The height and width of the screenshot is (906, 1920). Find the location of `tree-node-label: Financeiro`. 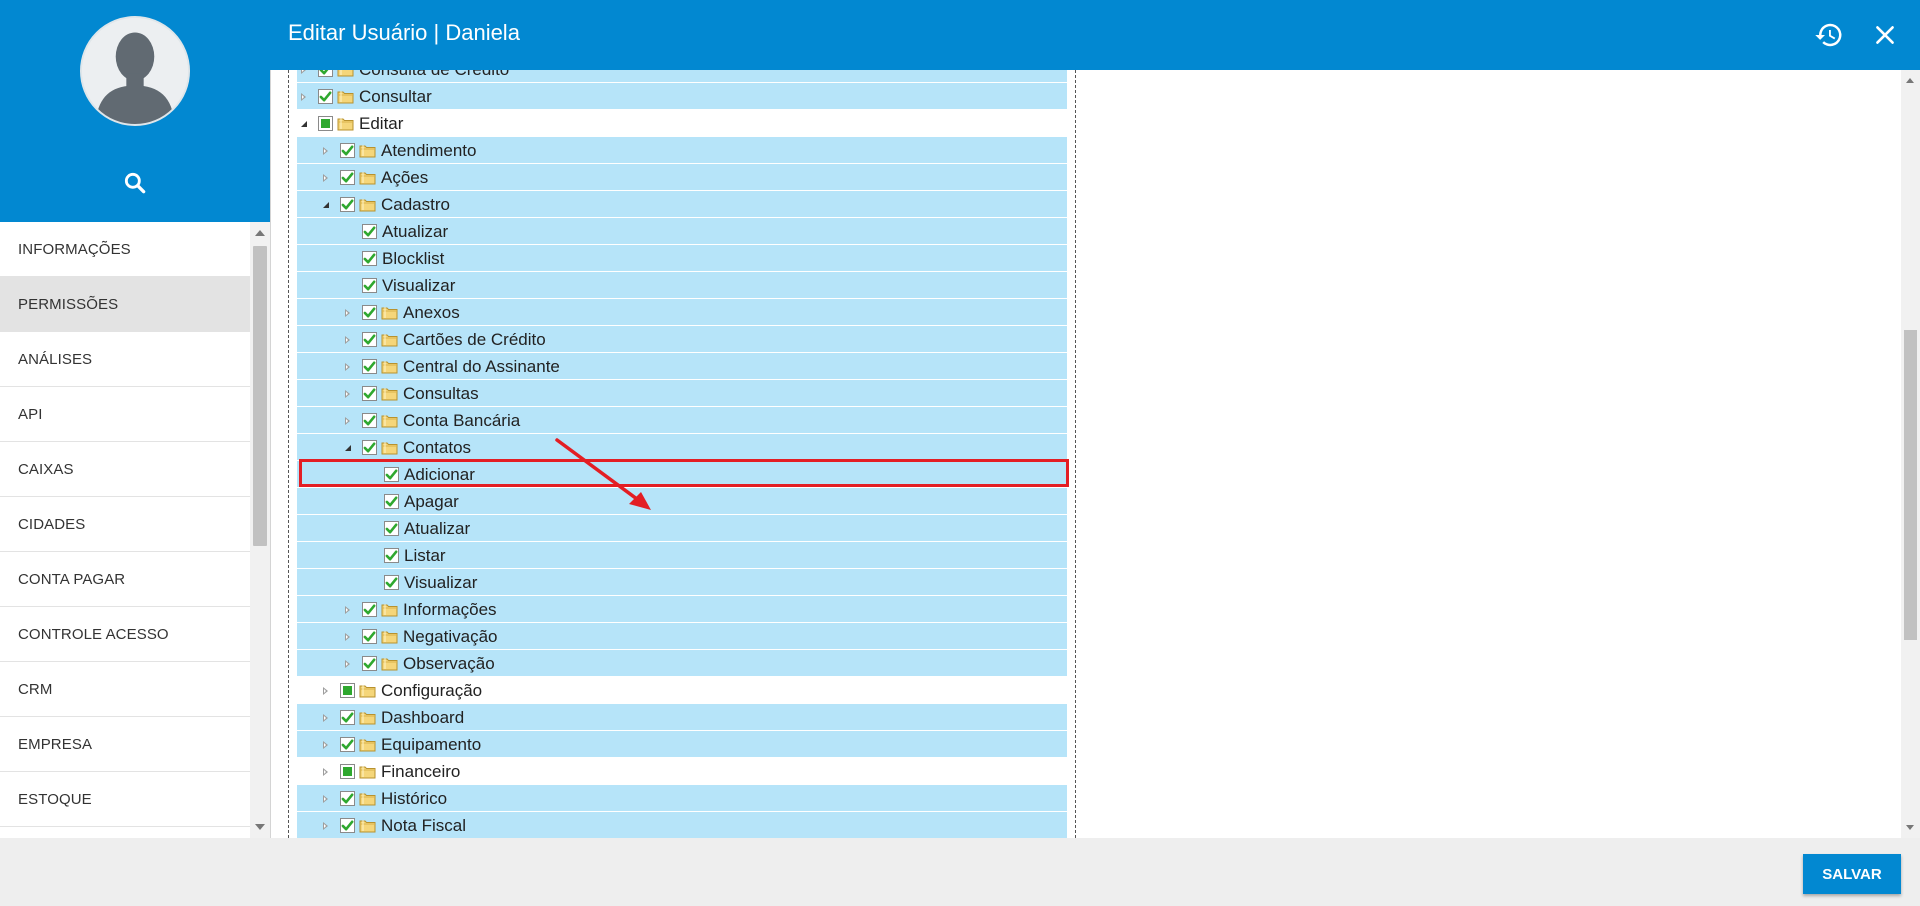

tree-node-label: Financeiro is located at coordinates (420, 772).